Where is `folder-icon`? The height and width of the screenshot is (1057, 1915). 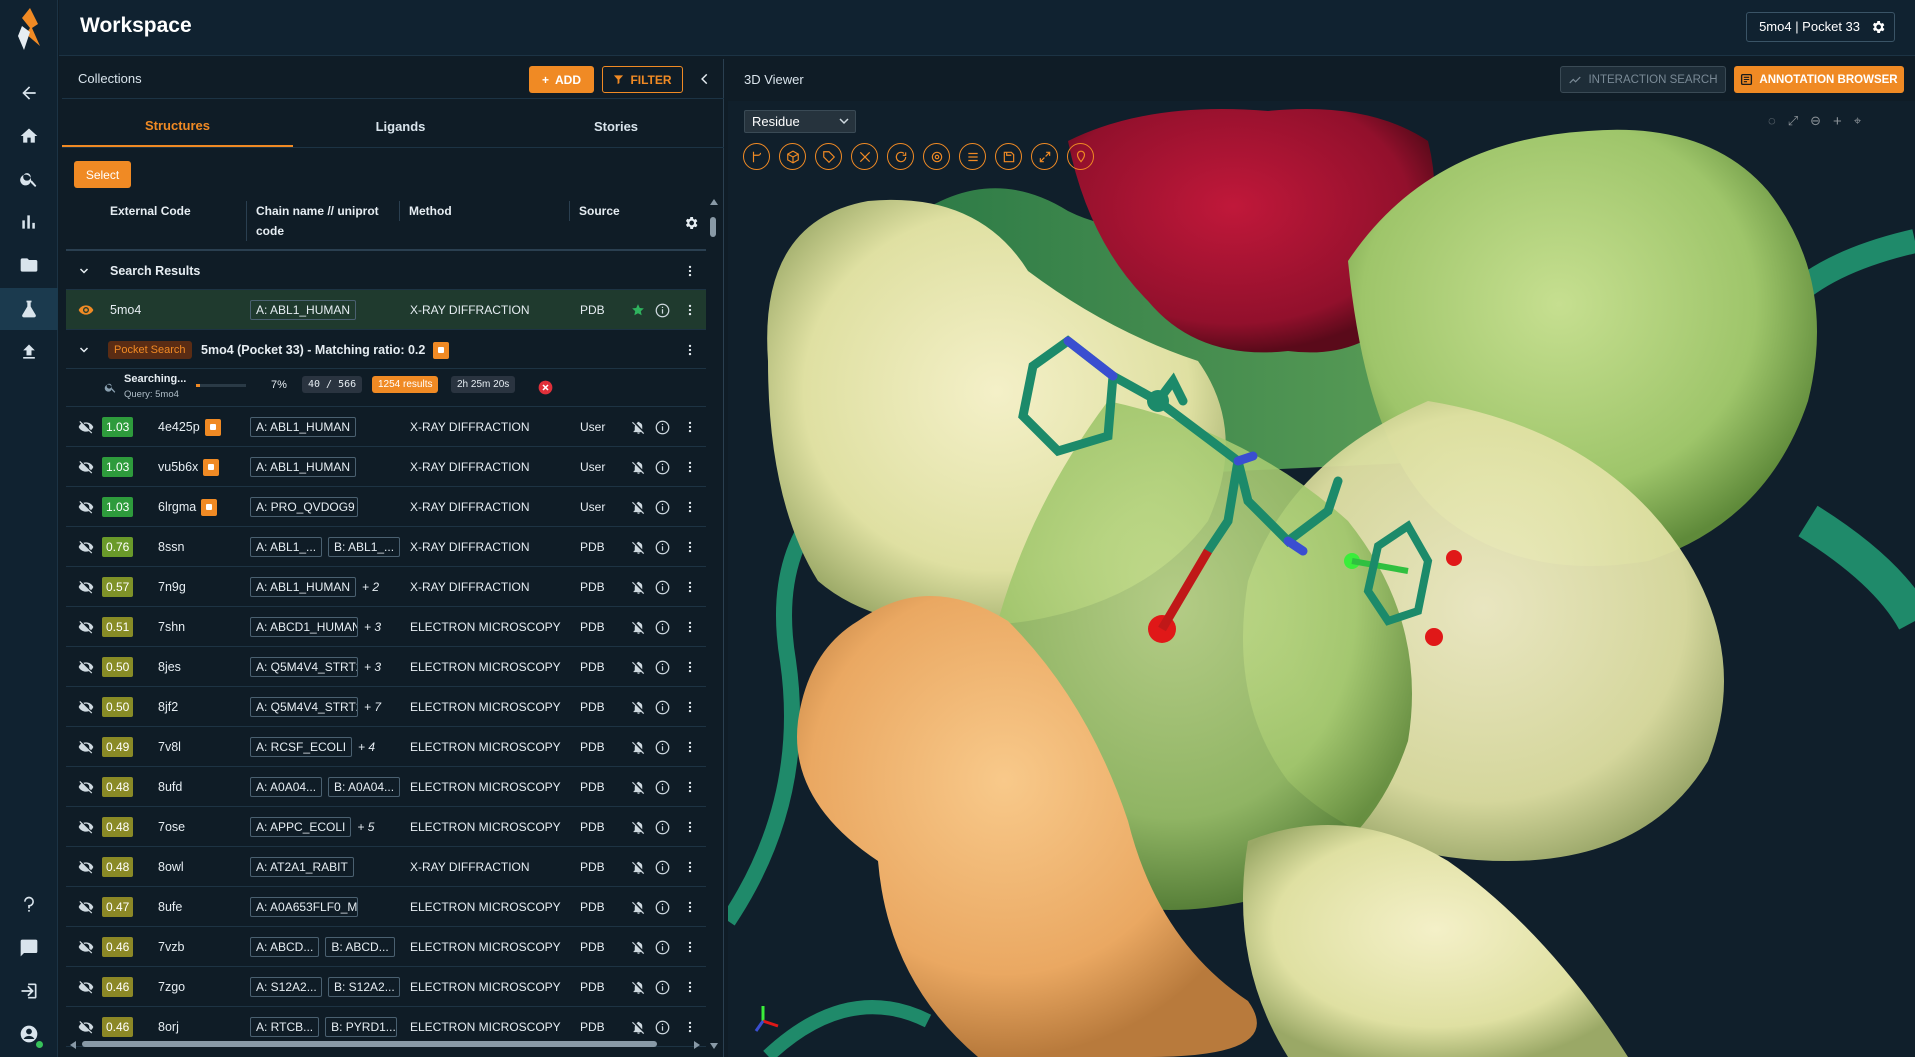 folder-icon is located at coordinates (29, 265).